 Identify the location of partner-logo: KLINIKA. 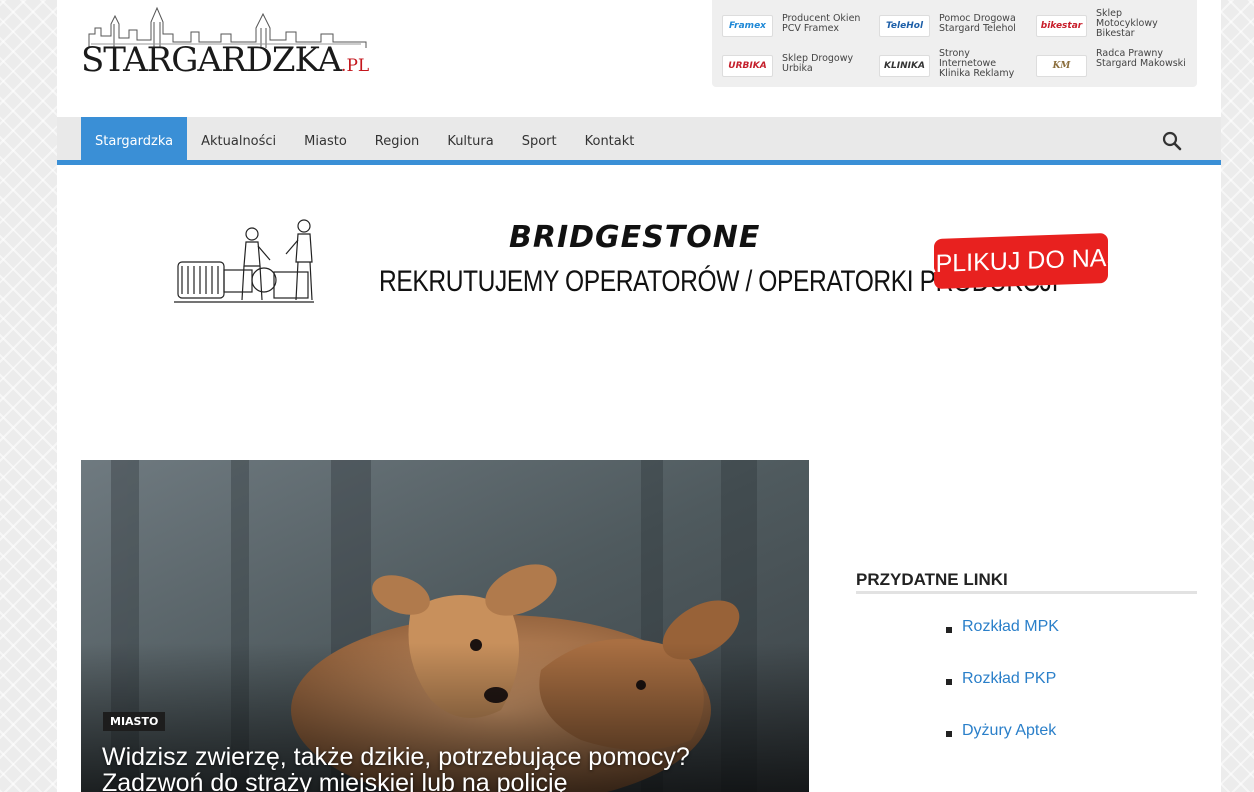
(904, 66).